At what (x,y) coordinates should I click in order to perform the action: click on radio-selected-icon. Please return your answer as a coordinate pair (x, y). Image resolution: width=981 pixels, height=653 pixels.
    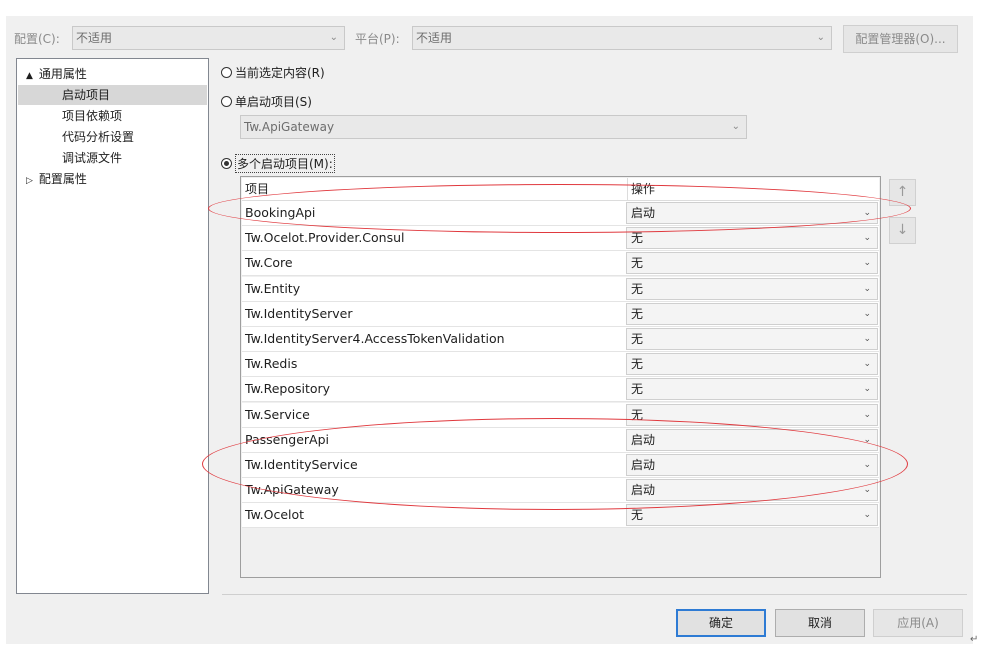
    Looking at the image, I should click on (226, 163).